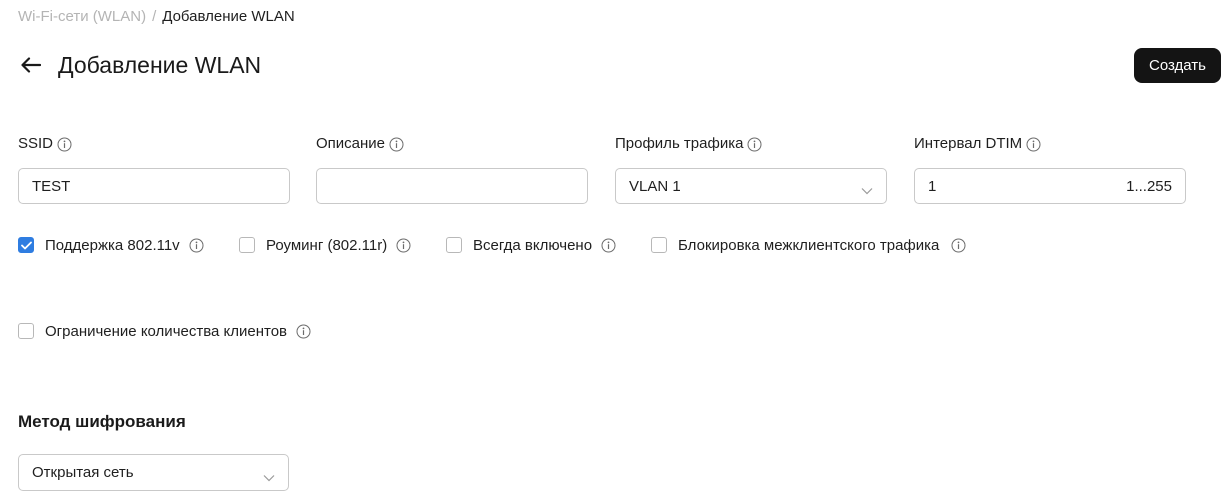 Image resolution: width=1228 pixels, height=498 pixels. I want to click on ssid-input, so click(154, 186).